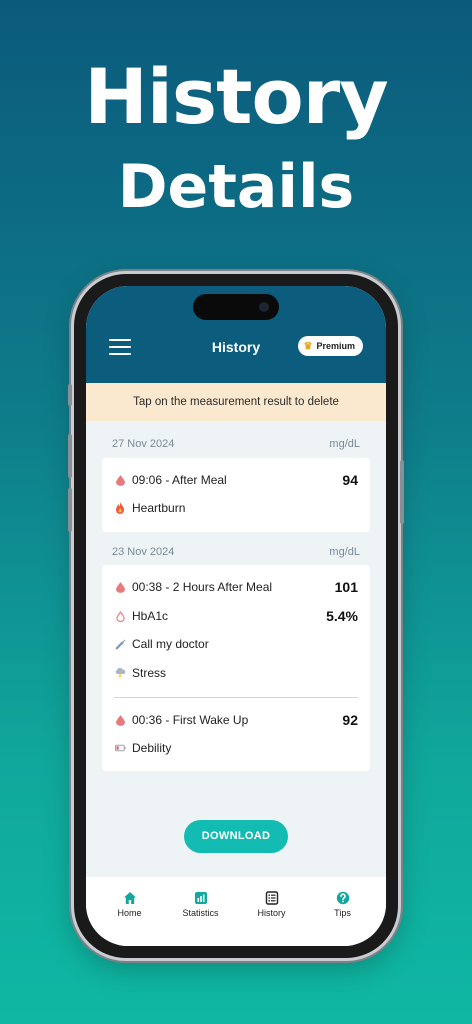 The image size is (472, 1024). Describe the element at coordinates (70, 456) in the screenshot. I see `phone-volume-up` at that location.